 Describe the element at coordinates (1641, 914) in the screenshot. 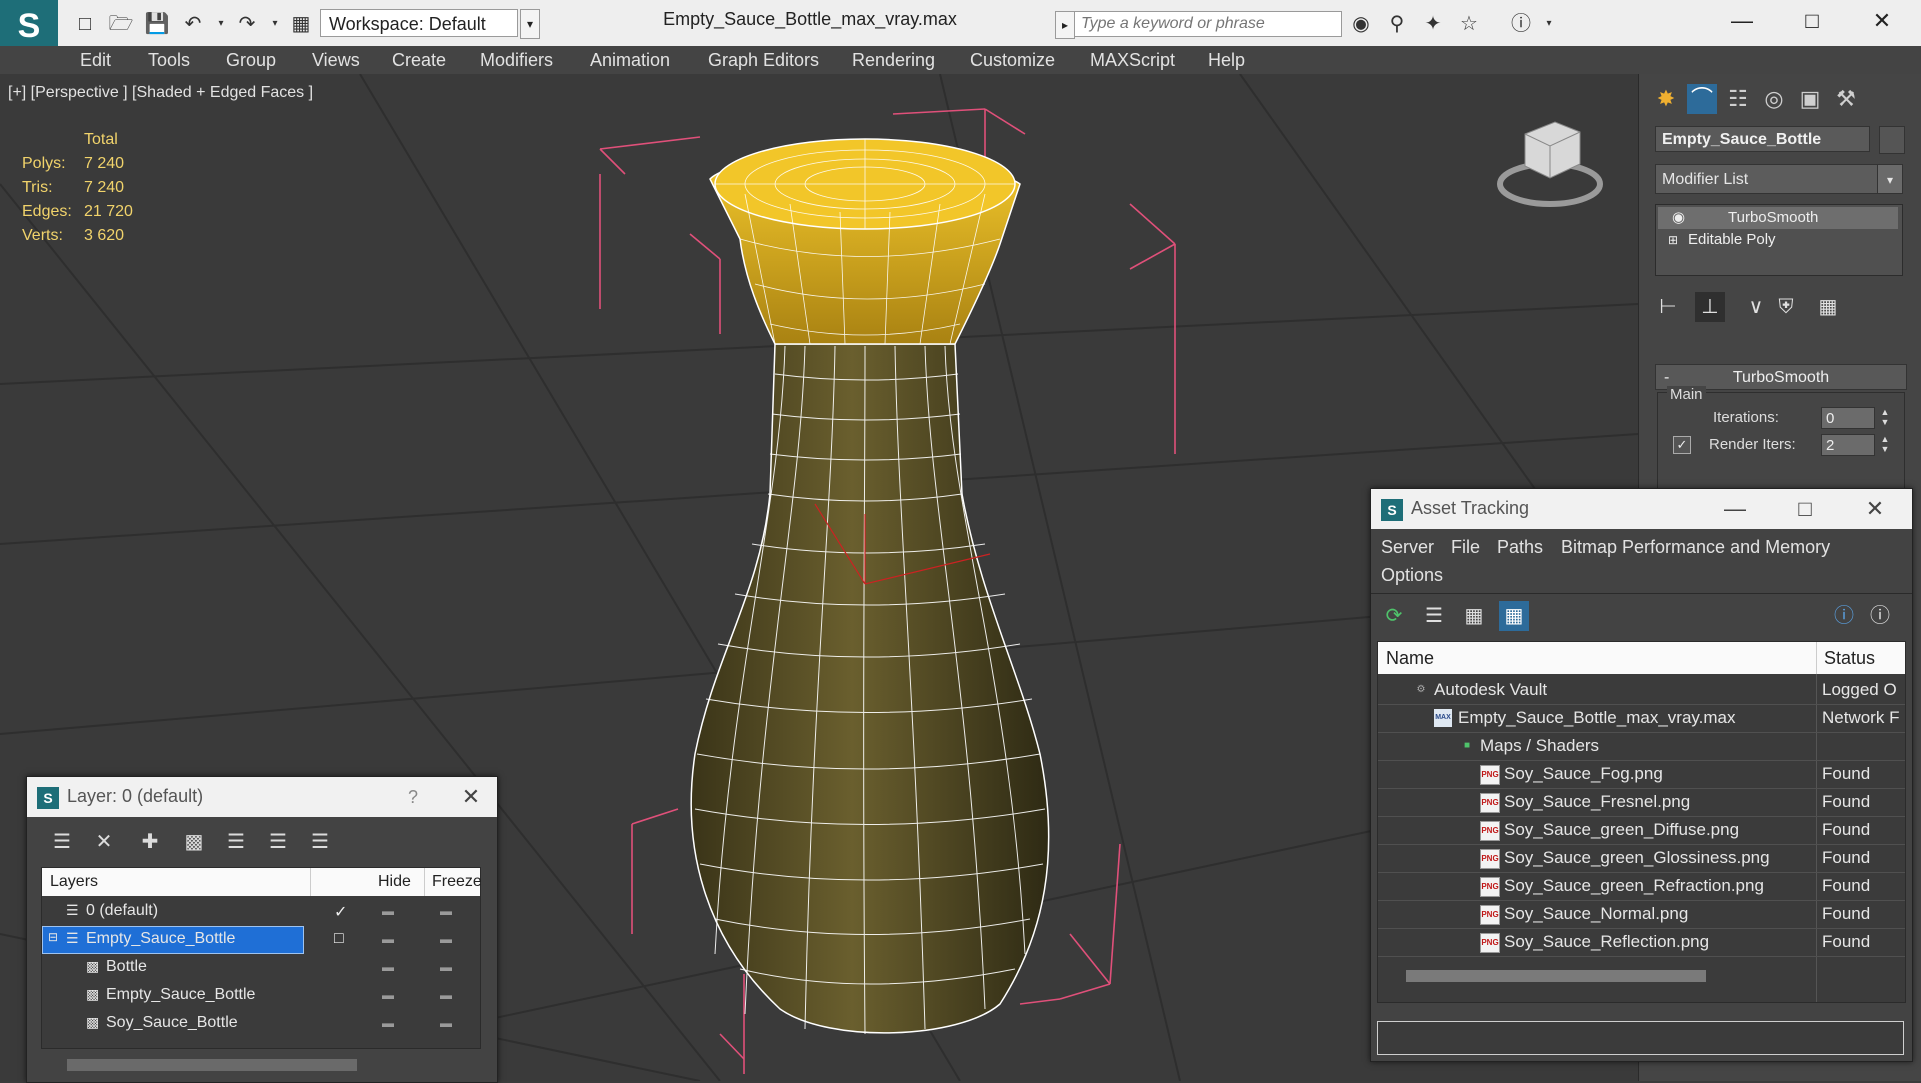

I see `asset-row: PNG Soy_Sauce_Normal.png Found` at that location.